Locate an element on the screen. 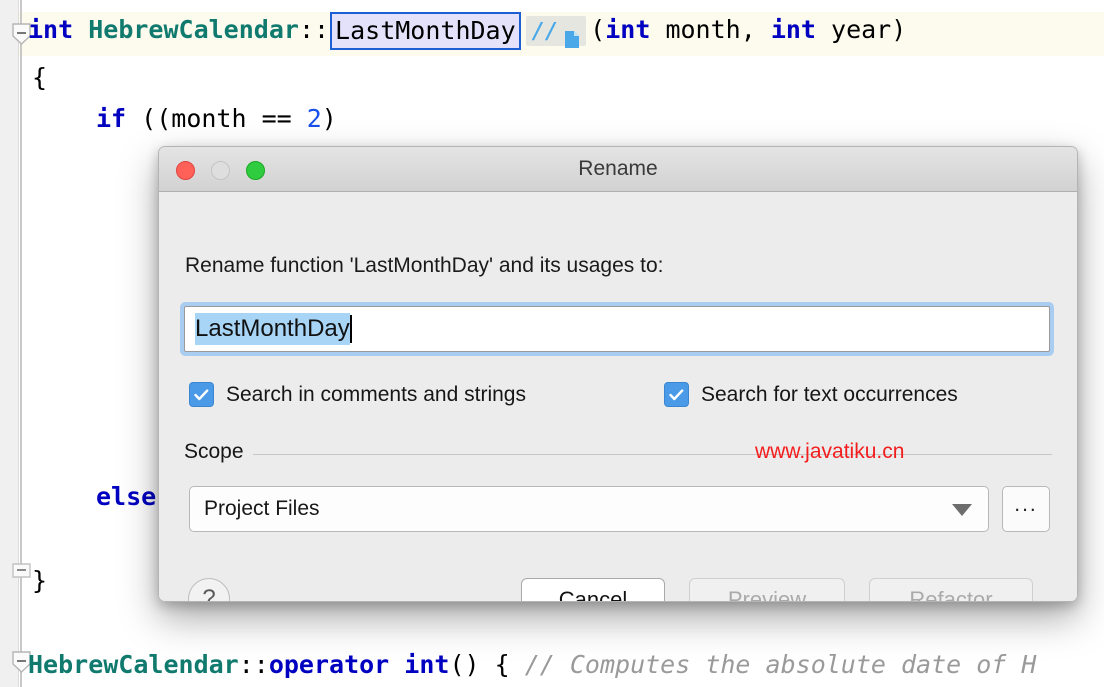 The height and width of the screenshot is (687, 1104). code-line-else: else is located at coordinates (126, 497).